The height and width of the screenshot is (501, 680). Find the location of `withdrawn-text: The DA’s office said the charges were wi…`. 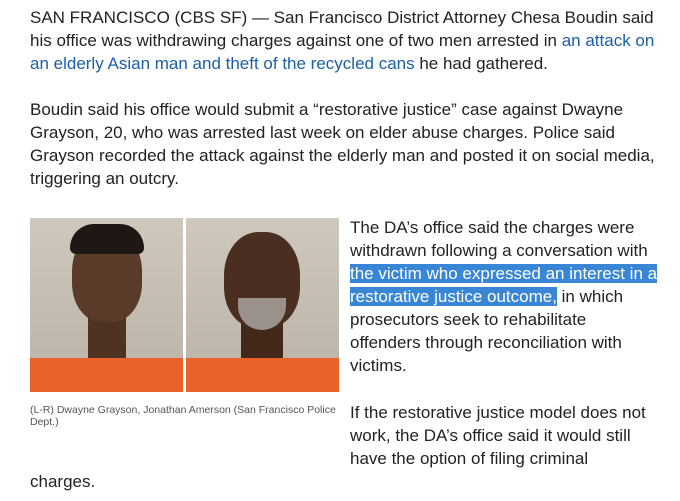

withdrawn-text: The DA’s office said the charges were wi… is located at coordinates (499, 239).